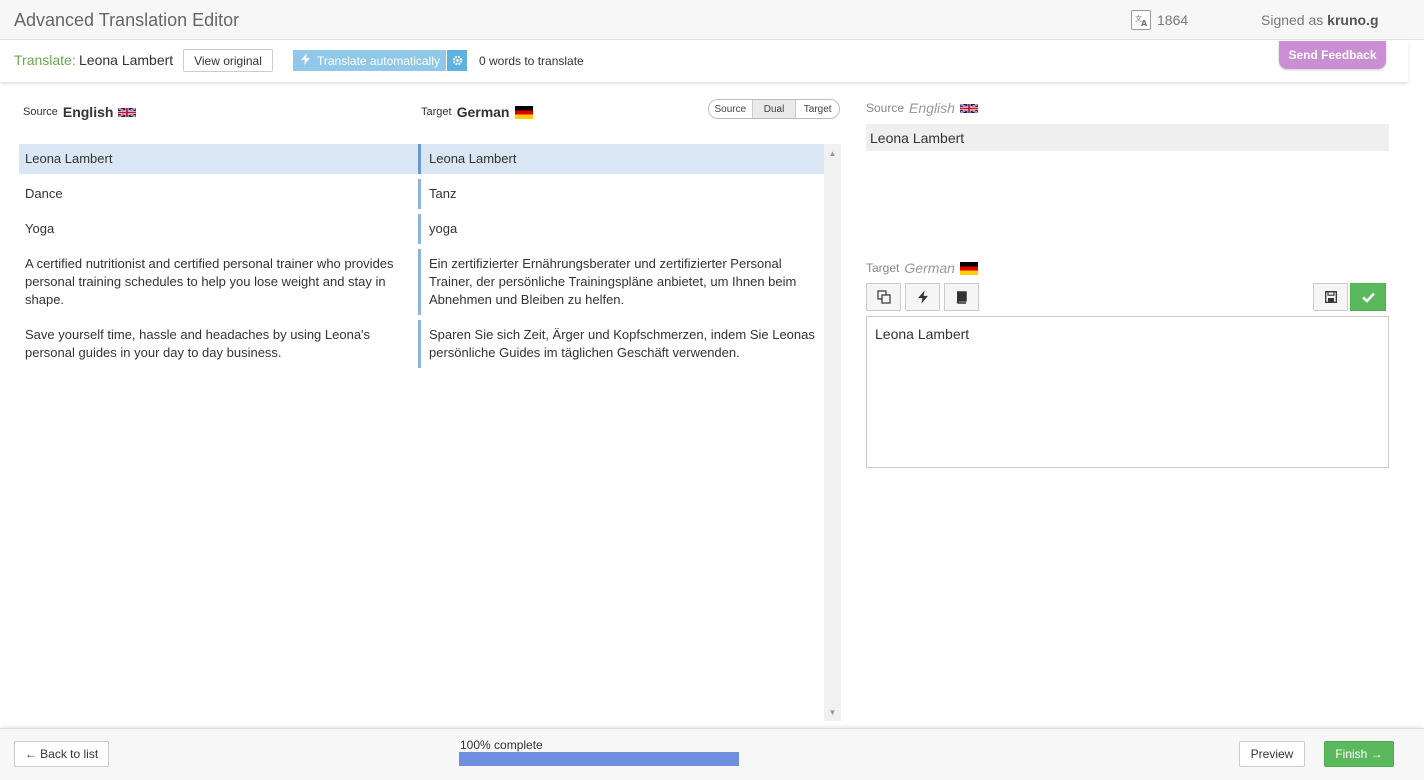 The image size is (1424, 780). I want to click on target-language: German, so click(483, 112).